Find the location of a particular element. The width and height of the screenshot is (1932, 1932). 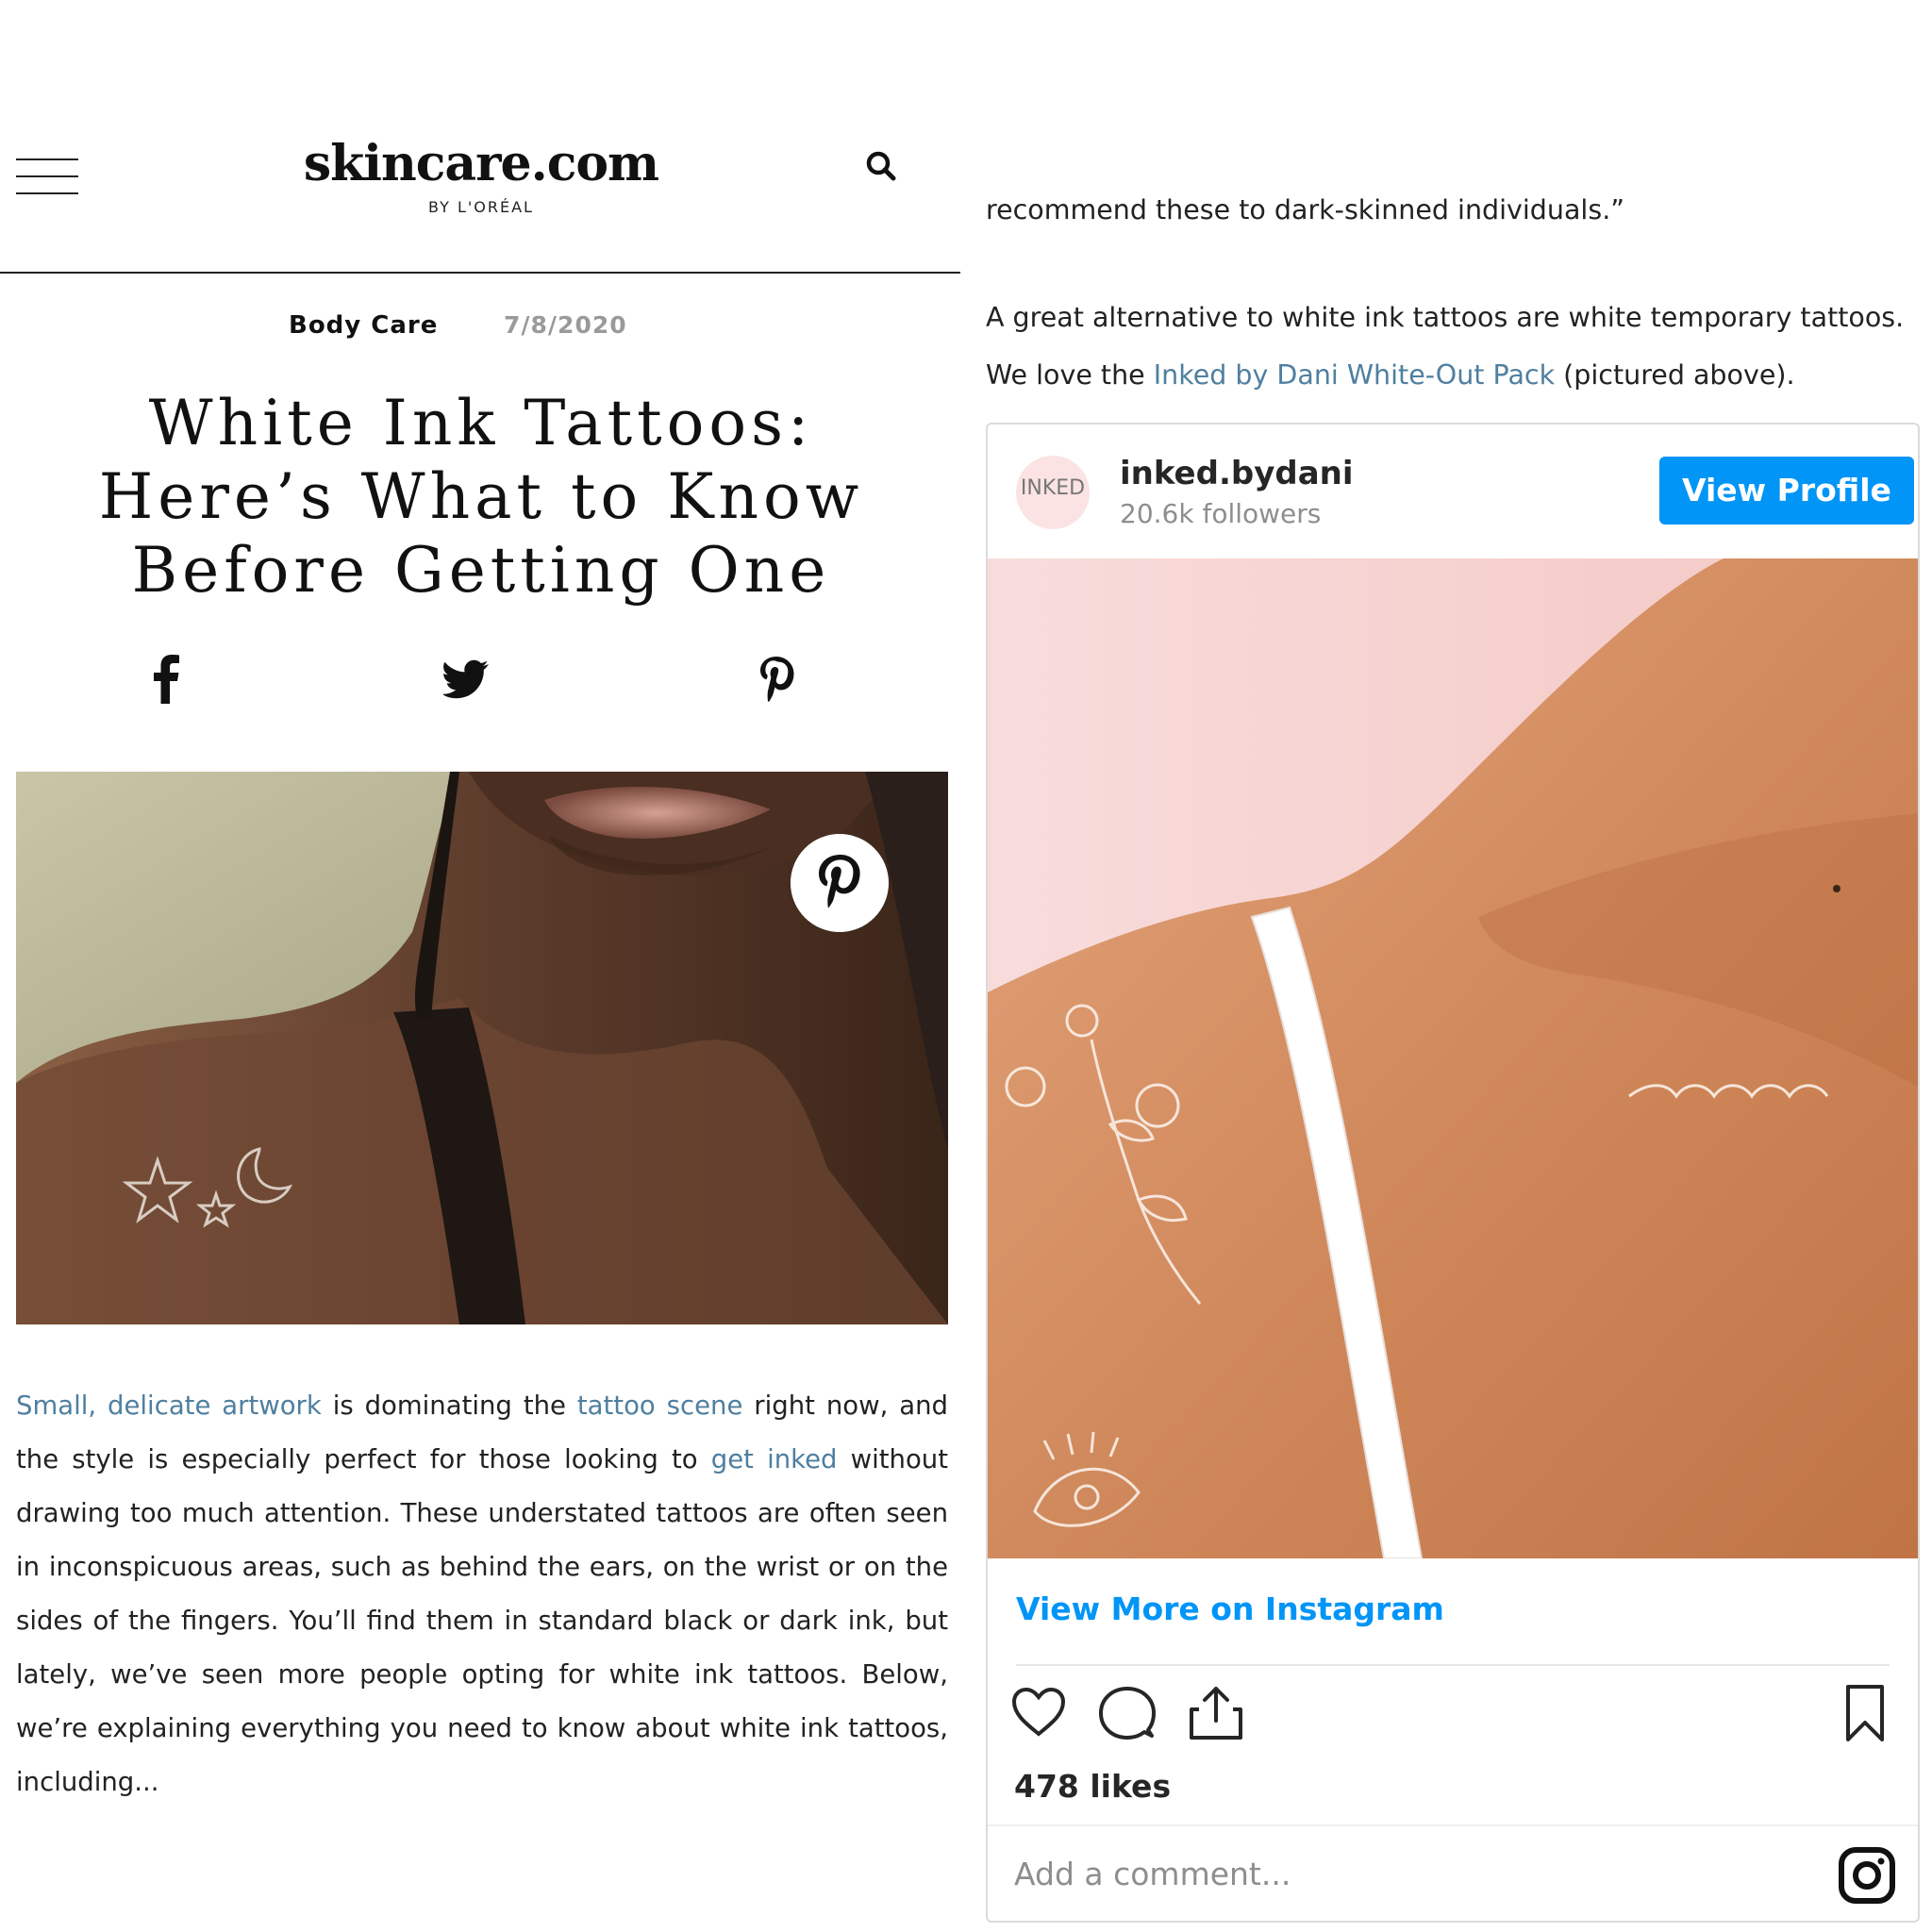

pin-it-button is located at coordinates (840, 883).